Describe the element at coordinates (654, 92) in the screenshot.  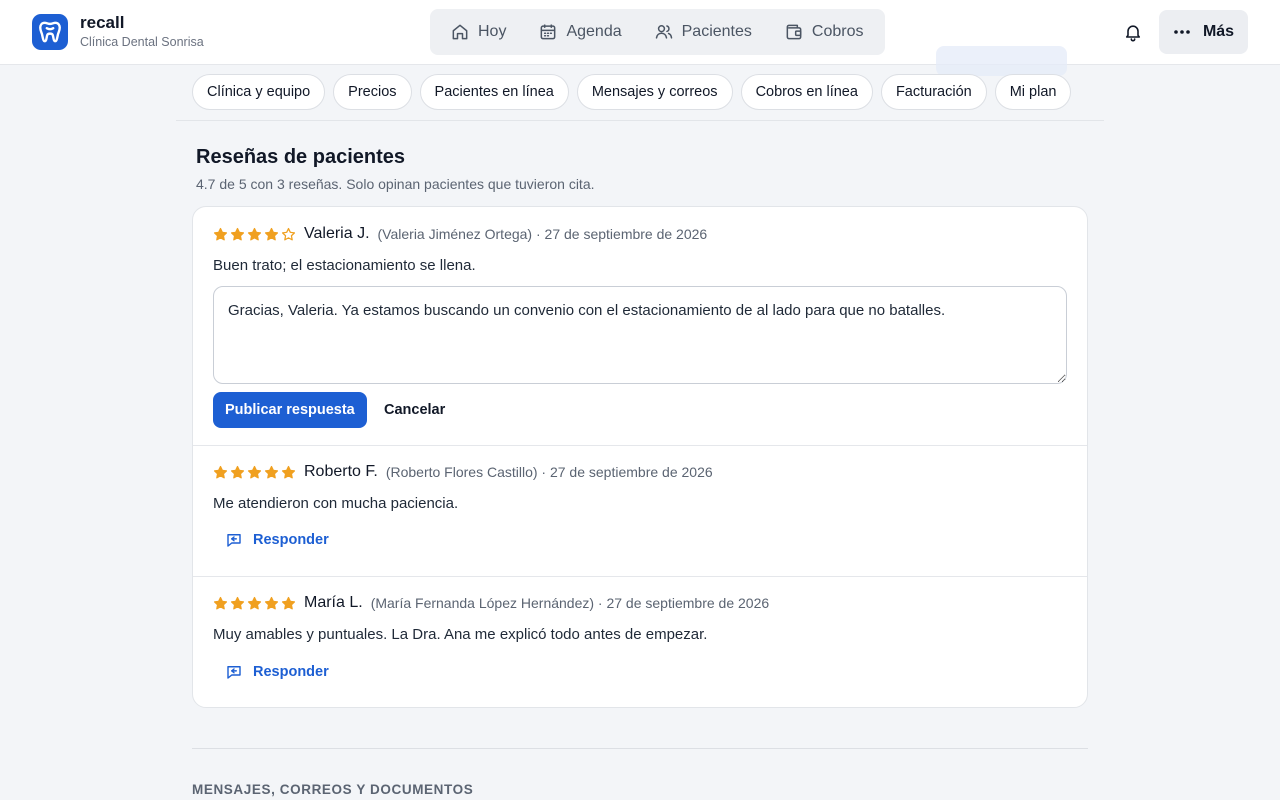
I see `tab-mensajes-correos: Mensajes y correos` at that location.